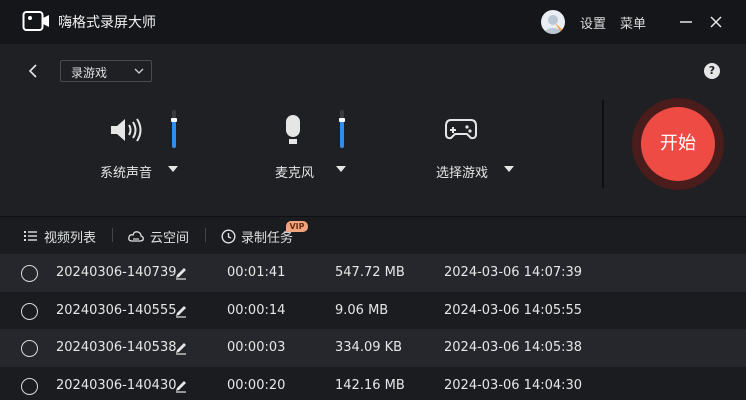 This screenshot has height=400, width=746. Describe the element at coordinates (678, 144) in the screenshot. I see `start-button: 开始` at that location.